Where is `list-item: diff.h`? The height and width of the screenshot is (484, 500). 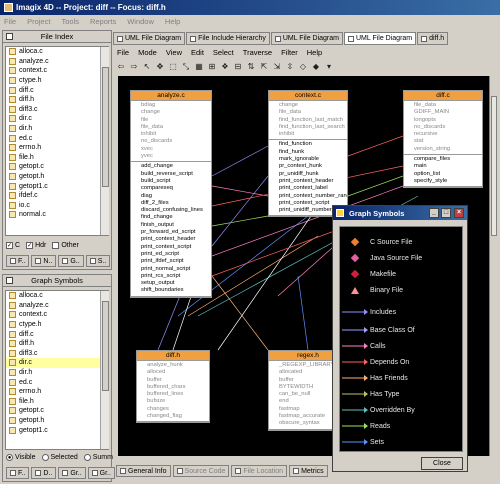
list-item: diff.h is located at coordinates (57, 100).